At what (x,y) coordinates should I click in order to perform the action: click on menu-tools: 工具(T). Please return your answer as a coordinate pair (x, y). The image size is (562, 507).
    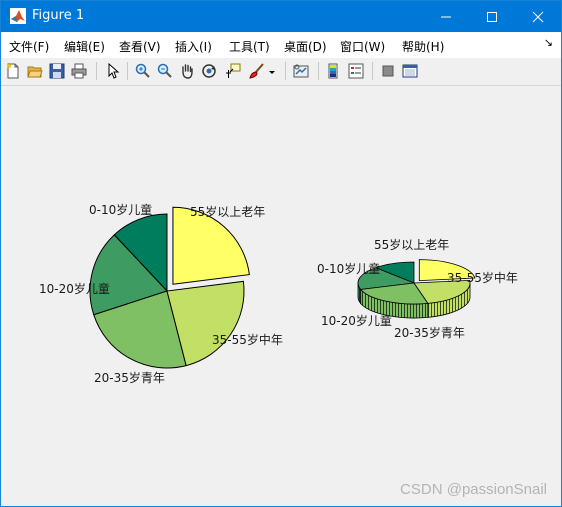
    Looking at the image, I should click on (249, 46).